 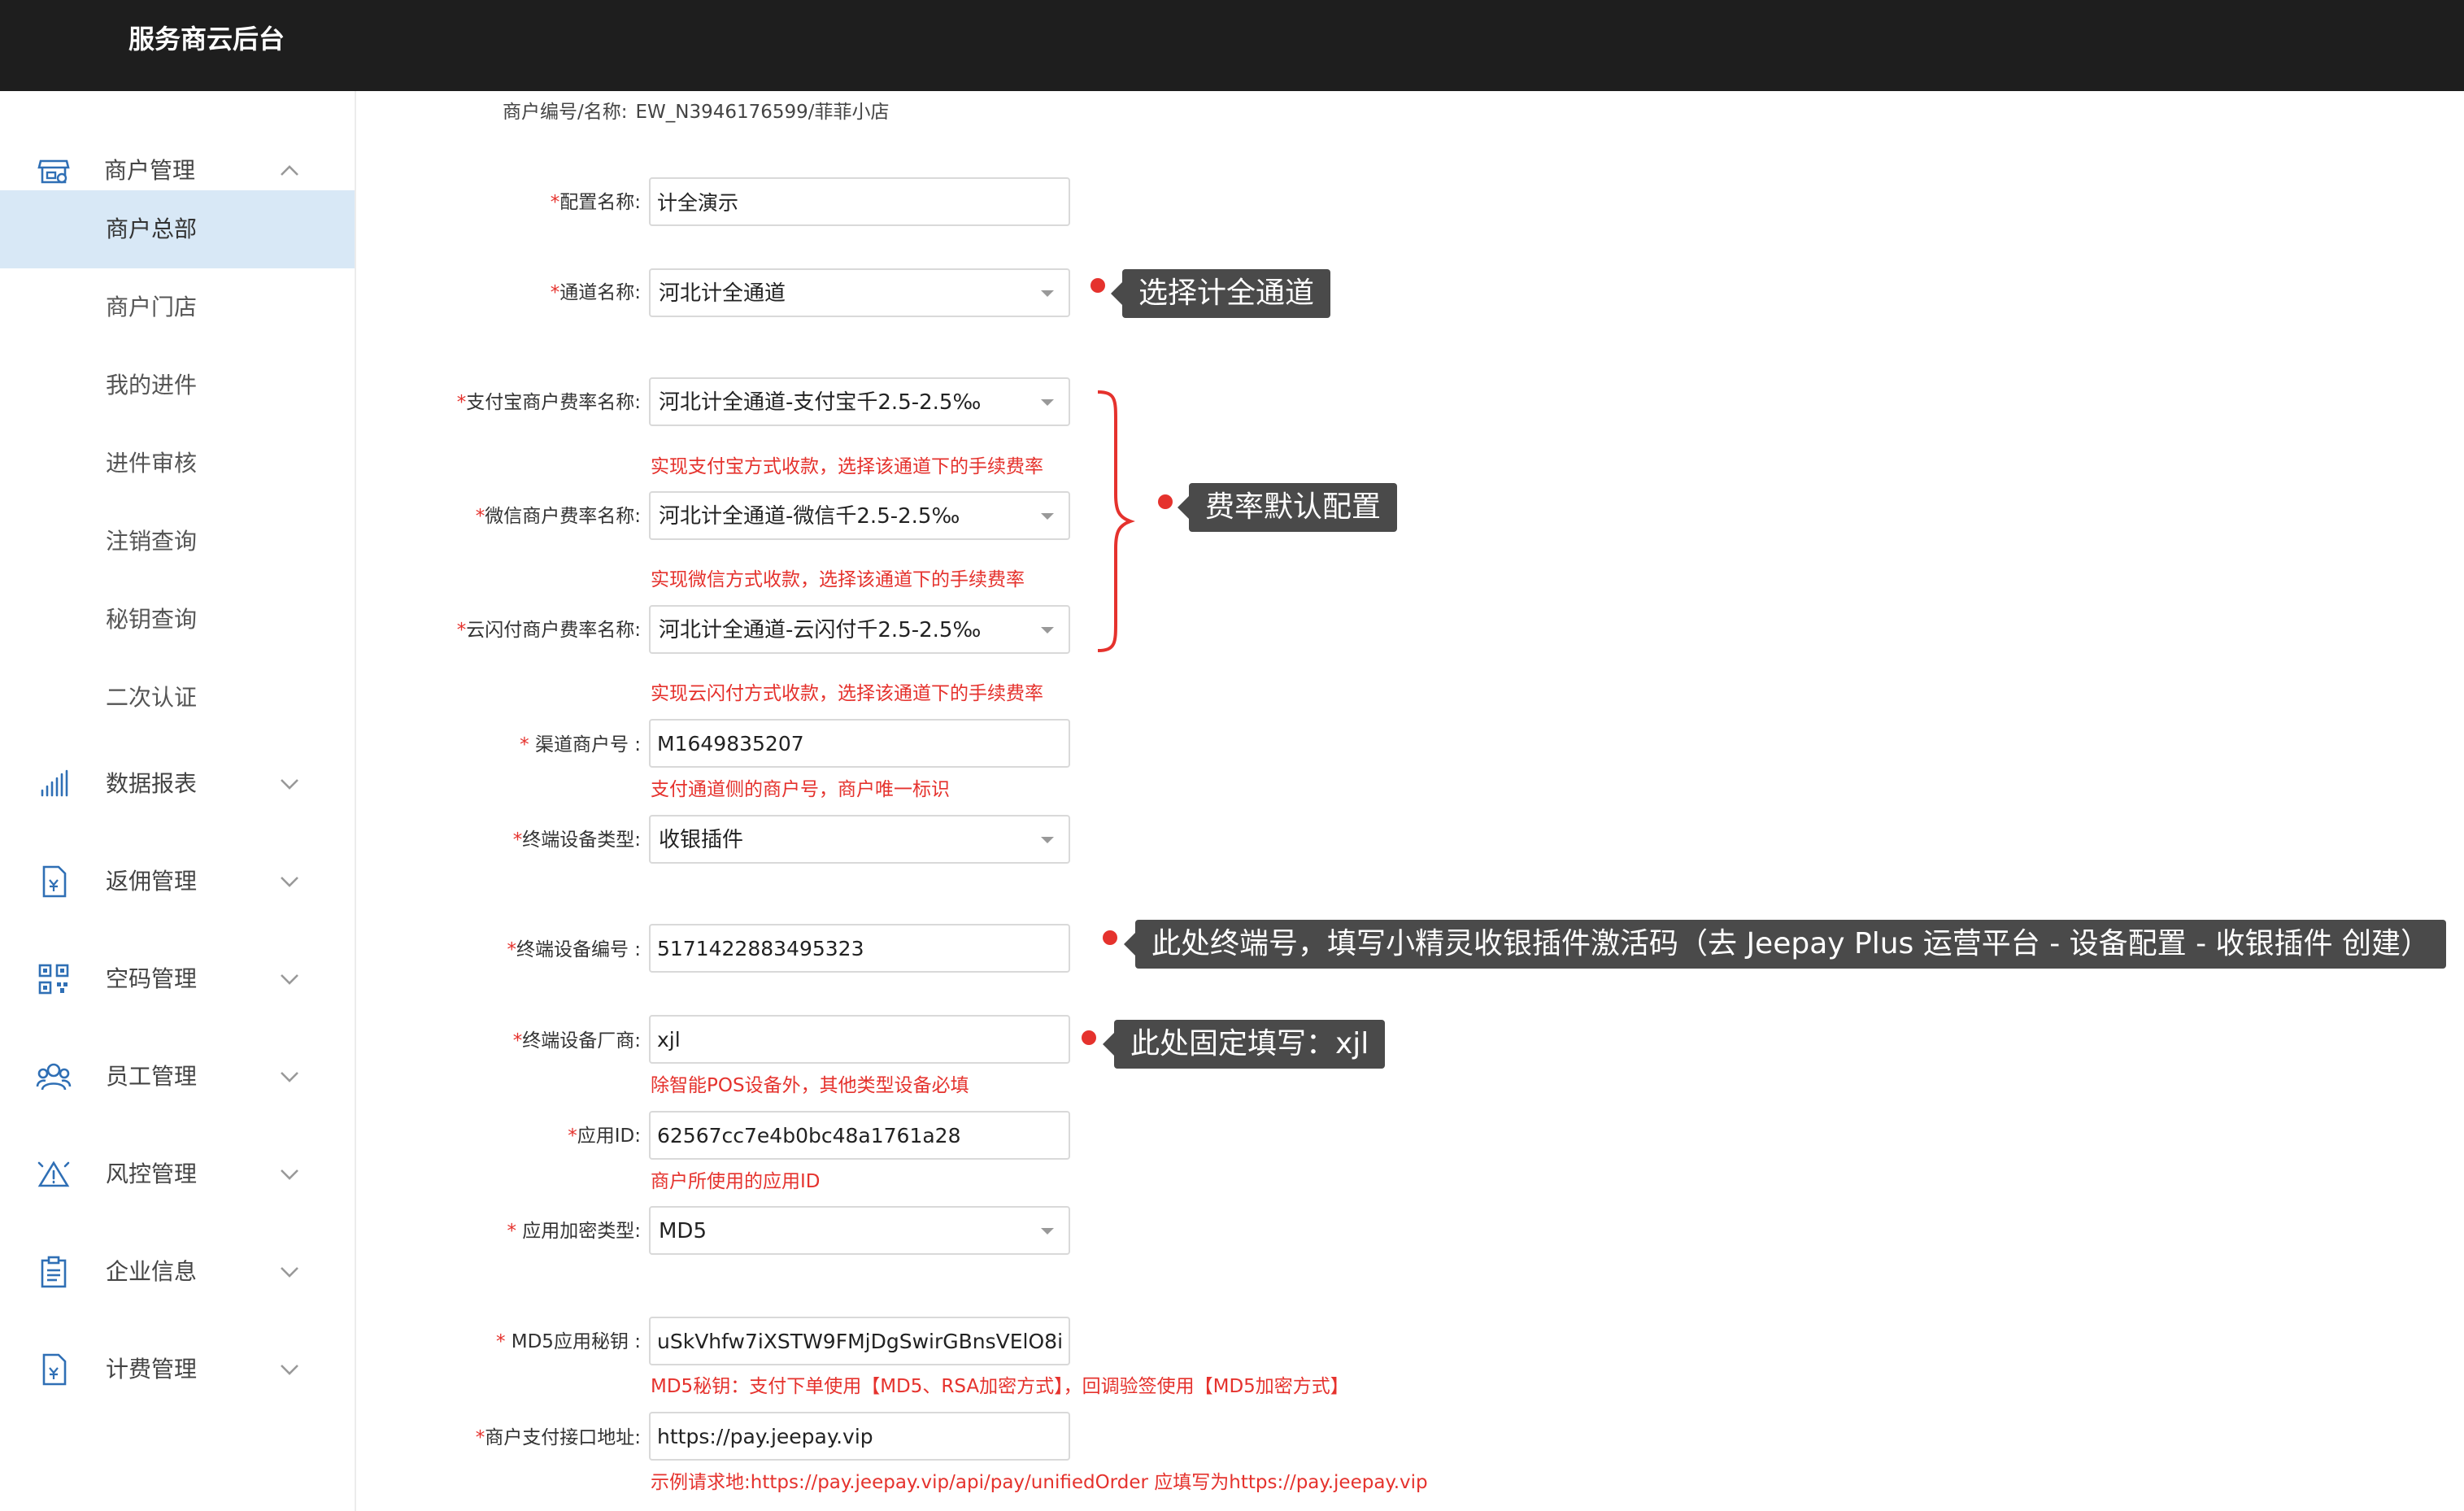 I want to click on sidebar-group-label: 企业信息, so click(x=152, y=1271).